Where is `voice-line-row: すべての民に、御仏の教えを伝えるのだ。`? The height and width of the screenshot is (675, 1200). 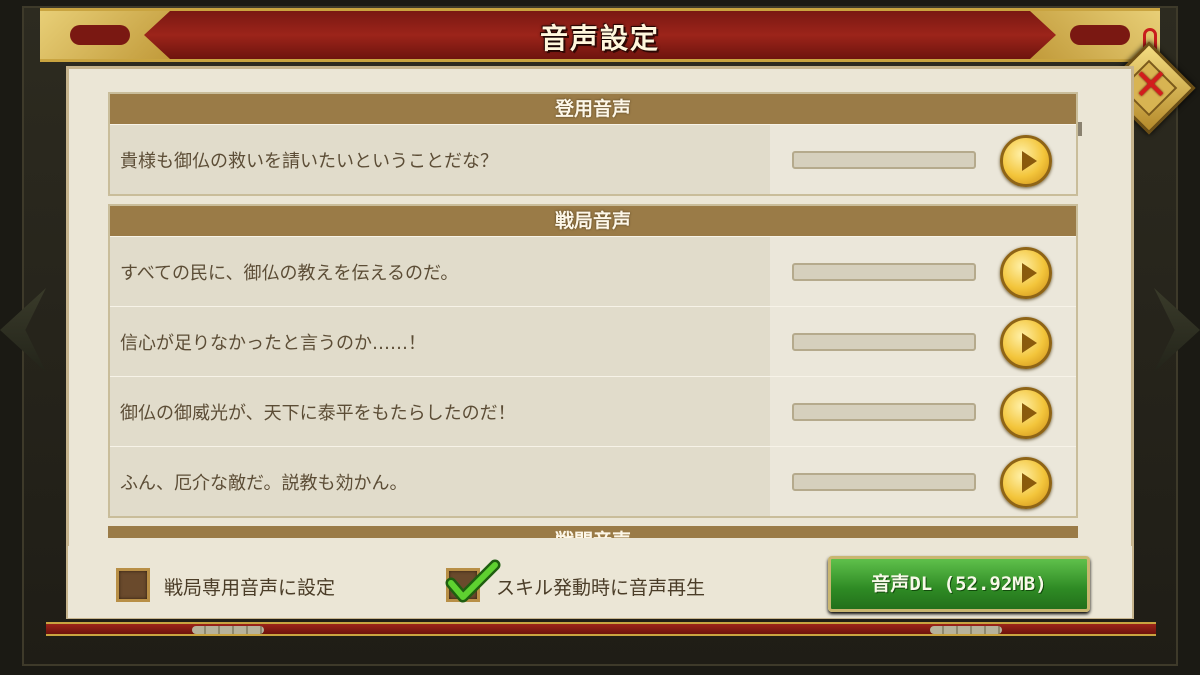
voice-line-row: すべての民に、御仏の教えを伝えるのだ。 is located at coordinates (593, 271).